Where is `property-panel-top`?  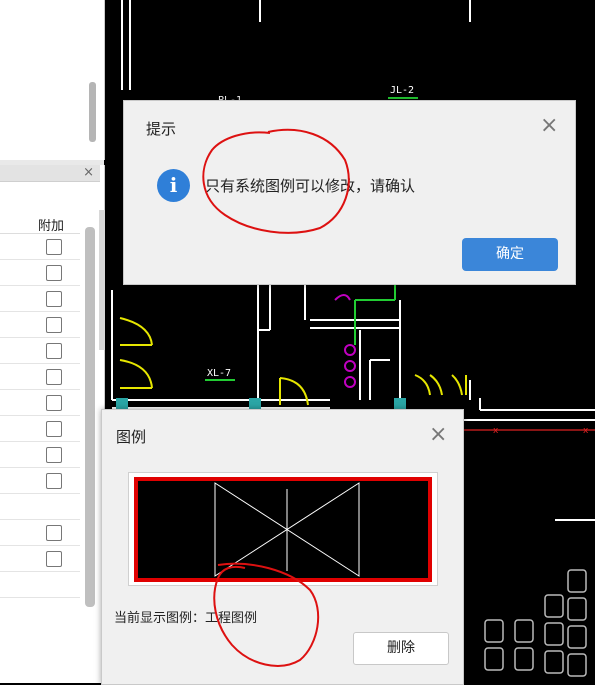
property-panel-top is located at coordinates (52, 80).